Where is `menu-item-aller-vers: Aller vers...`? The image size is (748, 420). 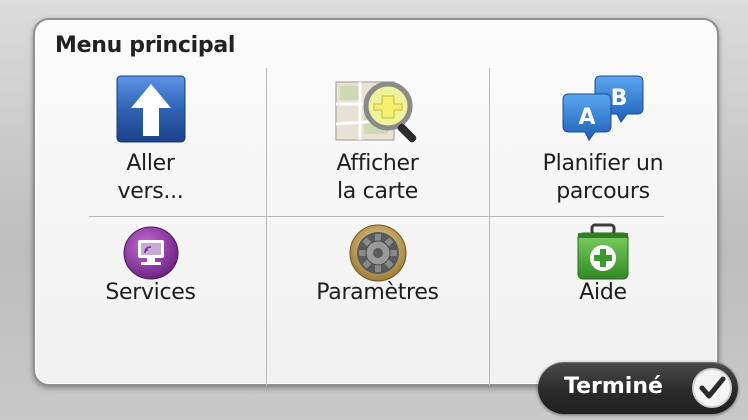 menu-item-aller-vers: Aller vers... is located at coordinates (150, 142).